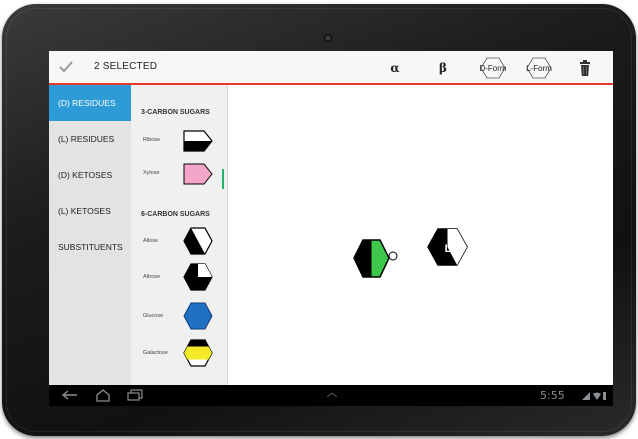 This screenshot has height=439, width=638. Describe the element at coordinates (198, 141) in the screenshot. I see `ribose-pentagon-icon` at that location.